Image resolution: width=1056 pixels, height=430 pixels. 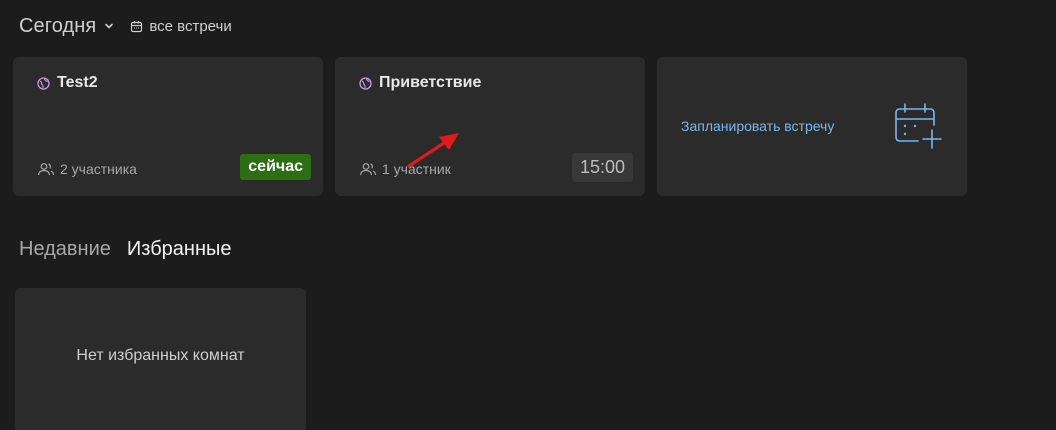 I want to click on all-meetings-link: все встречи, so click(x=181, y=26).